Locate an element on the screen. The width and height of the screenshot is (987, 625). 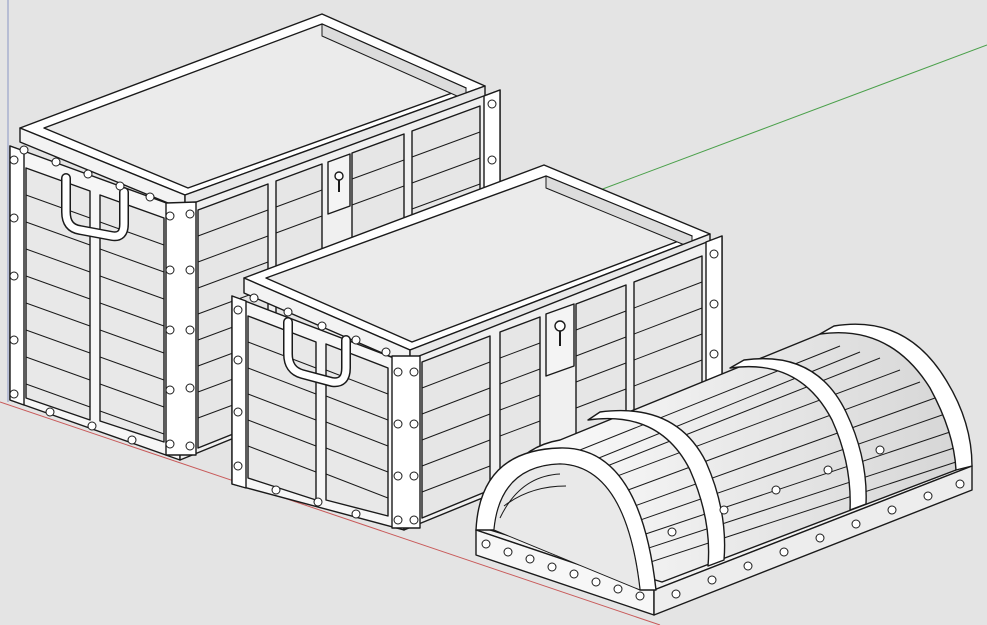
chest-large-front-panel-left is located at coordinates (58, 294).